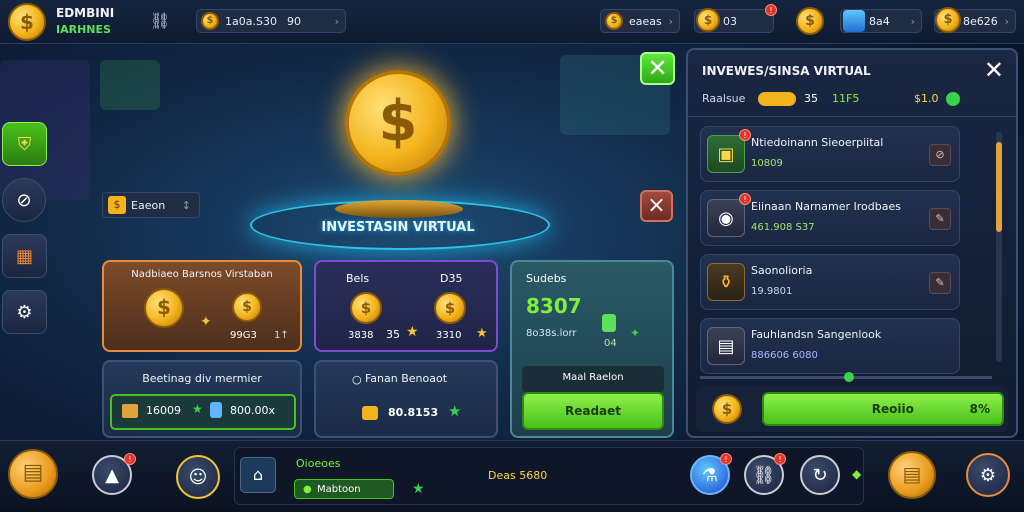 The width and height of the screenshot is (1024, 512). Describe the element at coordinates (999, 187) in the screenshot. I see `scrollbar-thumb` at that location.